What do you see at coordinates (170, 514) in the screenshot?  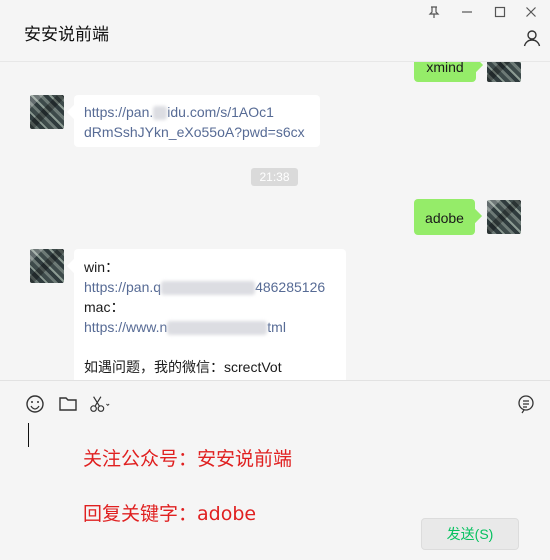 I see `promo-line-2: 回复关键字：adobe` at bounding box center [170, 514].